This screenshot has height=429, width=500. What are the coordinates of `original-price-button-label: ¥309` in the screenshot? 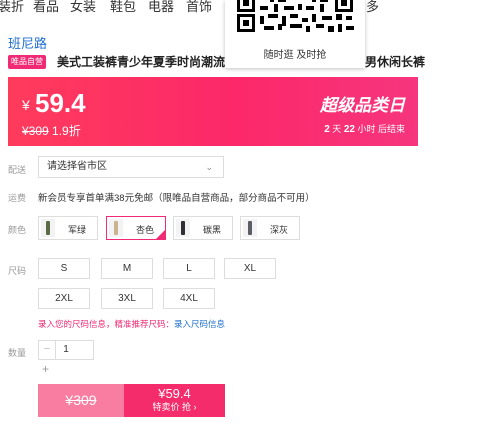 It's located at (81, 400).